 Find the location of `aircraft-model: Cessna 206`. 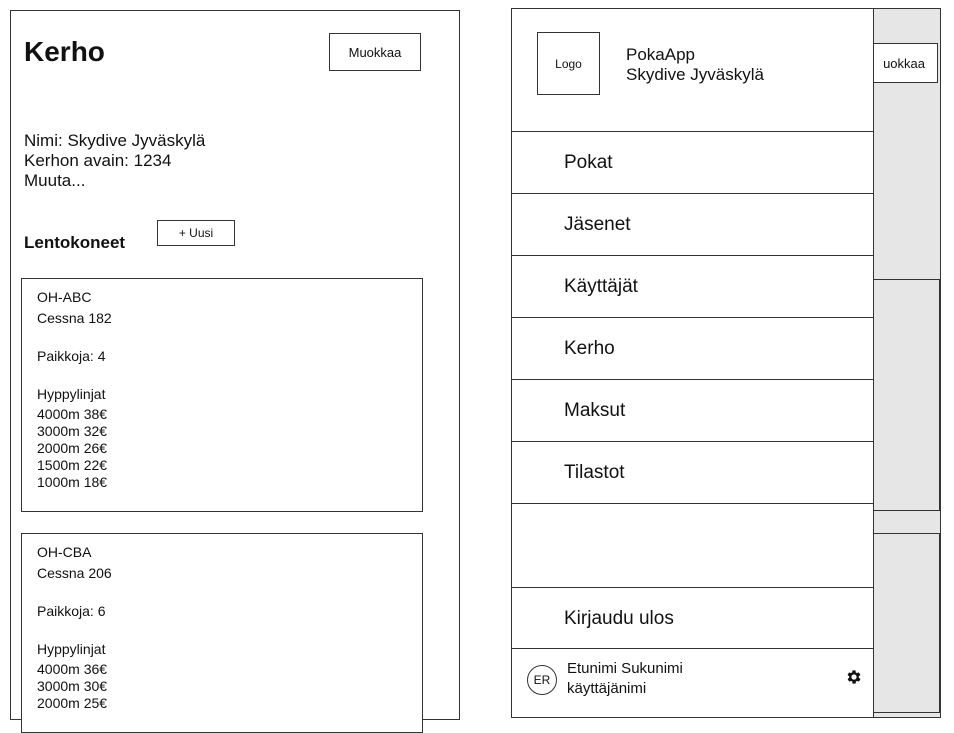

aircraft-model: Cessna 206 is located at coordinates (74, 573).